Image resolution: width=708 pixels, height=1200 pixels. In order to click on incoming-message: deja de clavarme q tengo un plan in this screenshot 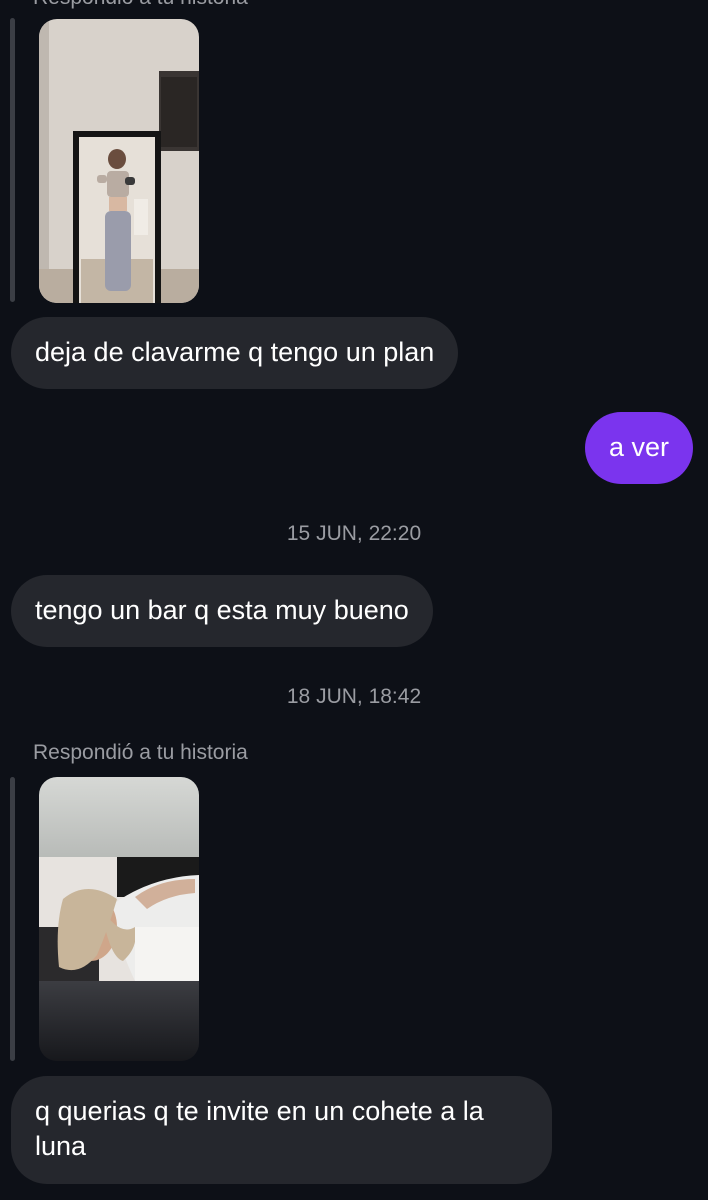, I will do `click(235, 353)`.